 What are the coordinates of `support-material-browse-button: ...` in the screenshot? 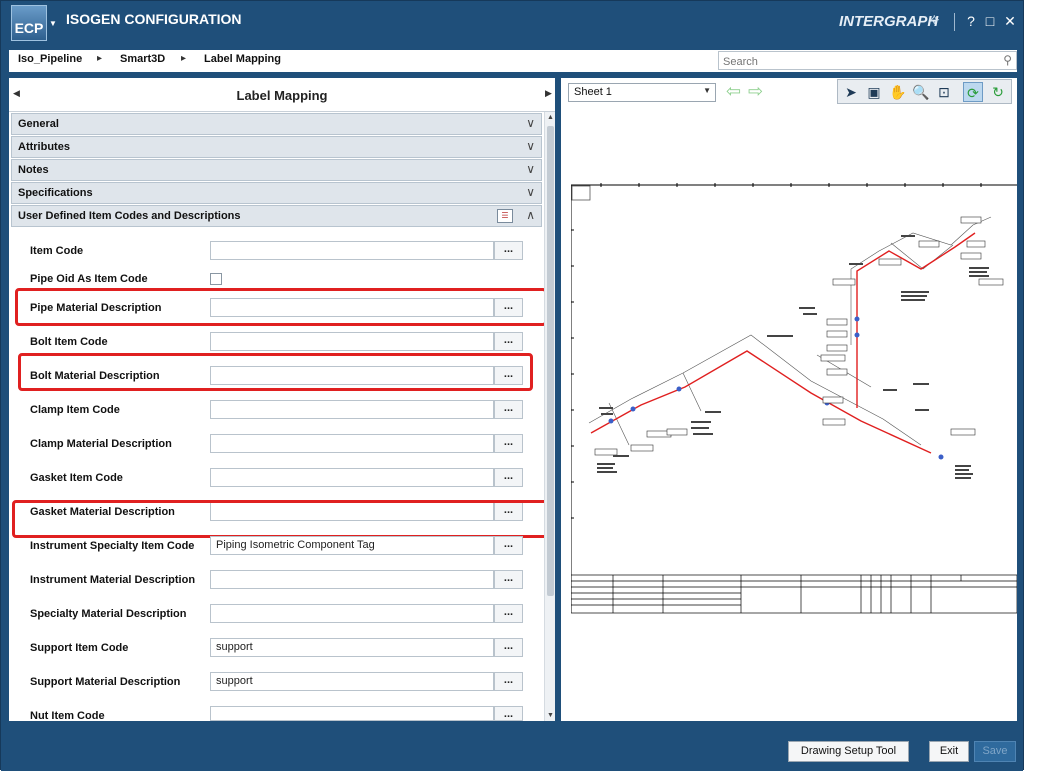 It's located at (508, 681).